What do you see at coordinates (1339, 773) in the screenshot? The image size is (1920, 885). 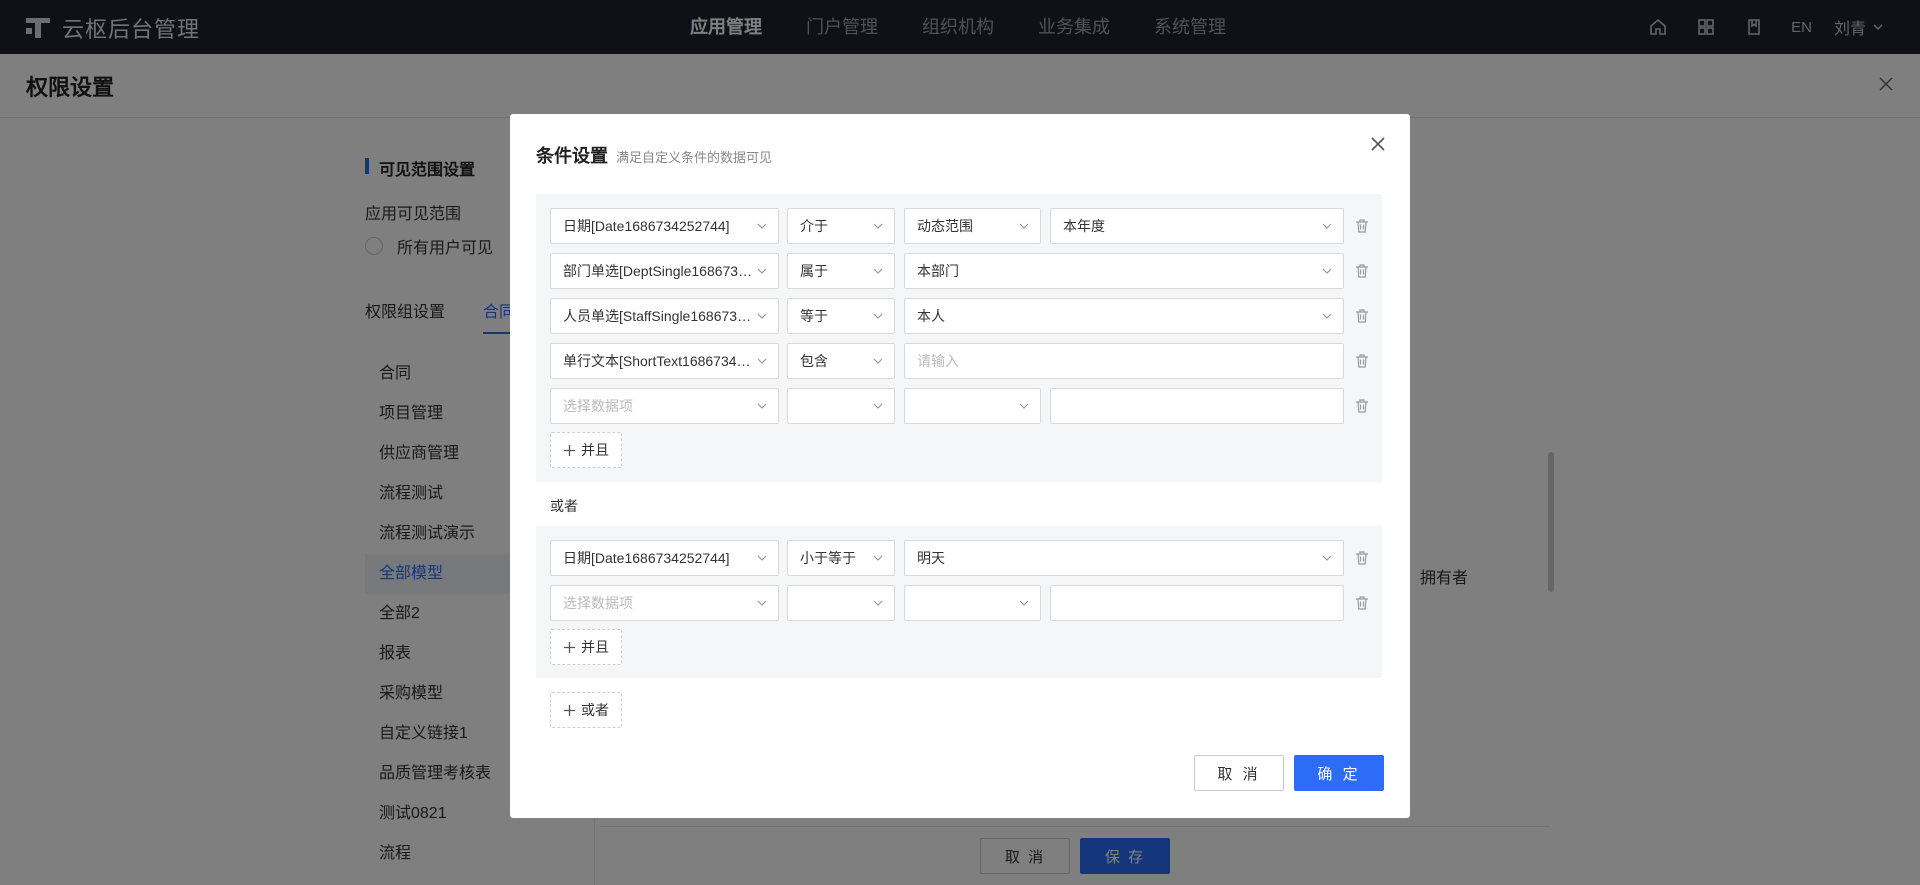 I see `confirm-button: 确 定` at bounding box center [1339, 773].